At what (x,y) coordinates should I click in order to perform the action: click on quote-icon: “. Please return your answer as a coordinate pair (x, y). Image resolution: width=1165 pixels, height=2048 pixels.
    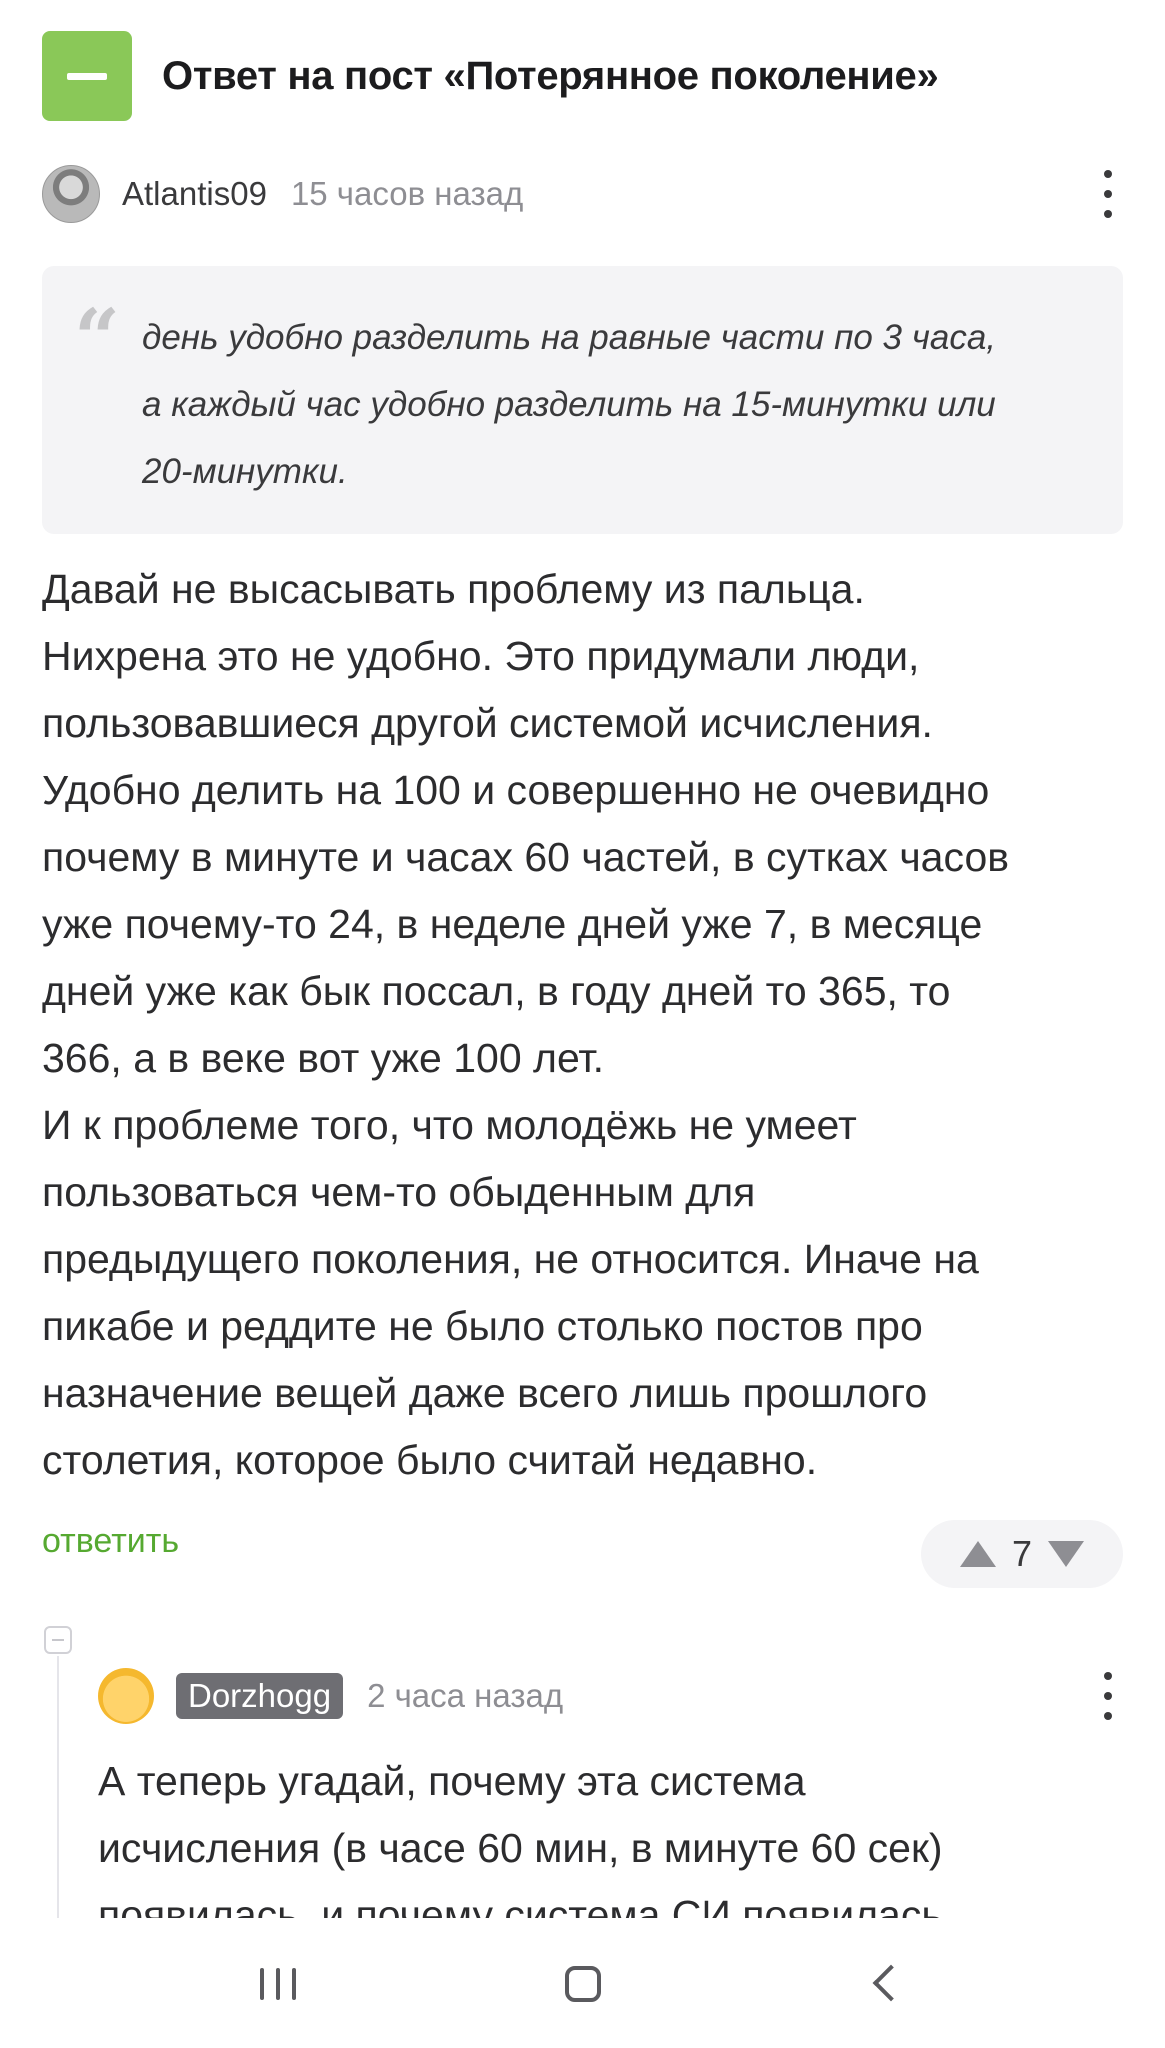
    Looking at the image, I should click on (97, 338).